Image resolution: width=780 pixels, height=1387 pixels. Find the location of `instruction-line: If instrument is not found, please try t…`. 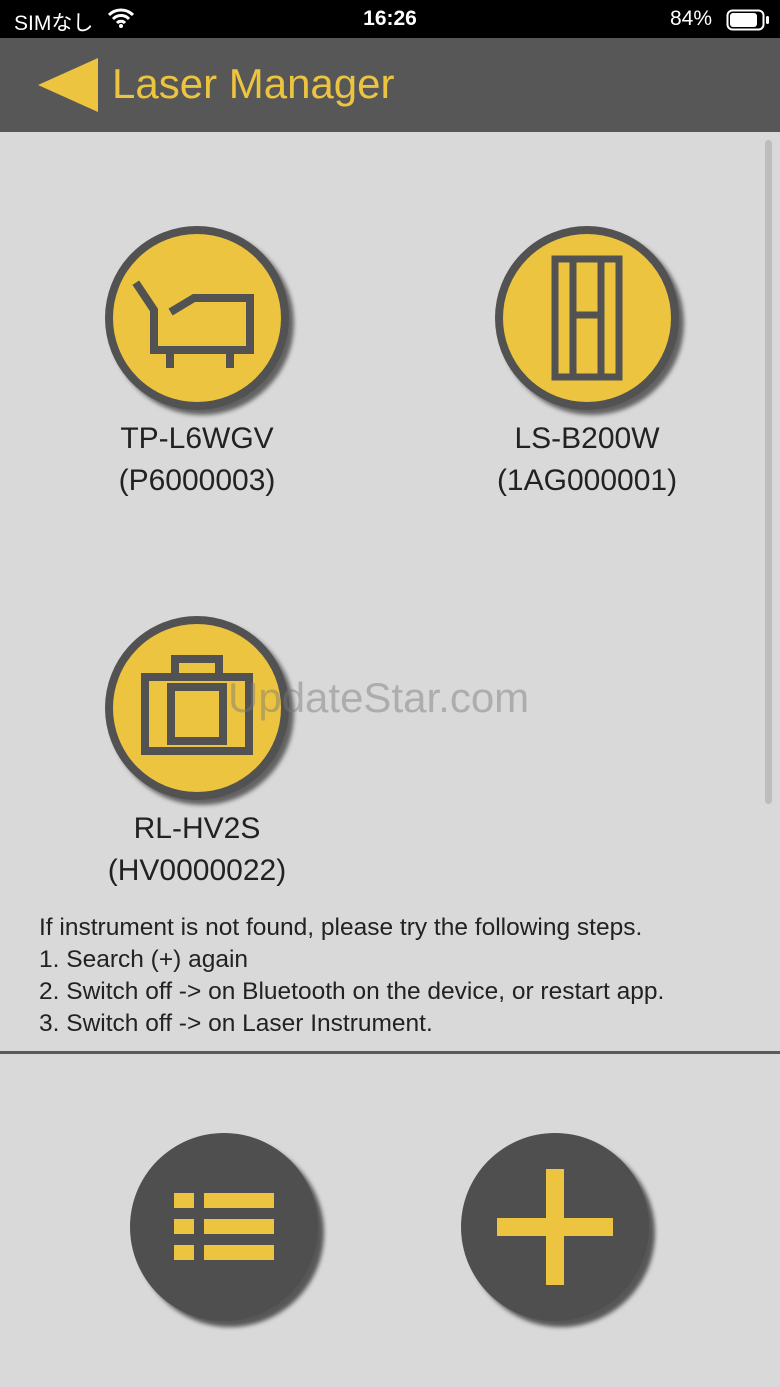

instruction-line: If instrument is not found, please try t… is located at coordinates (341, 927).